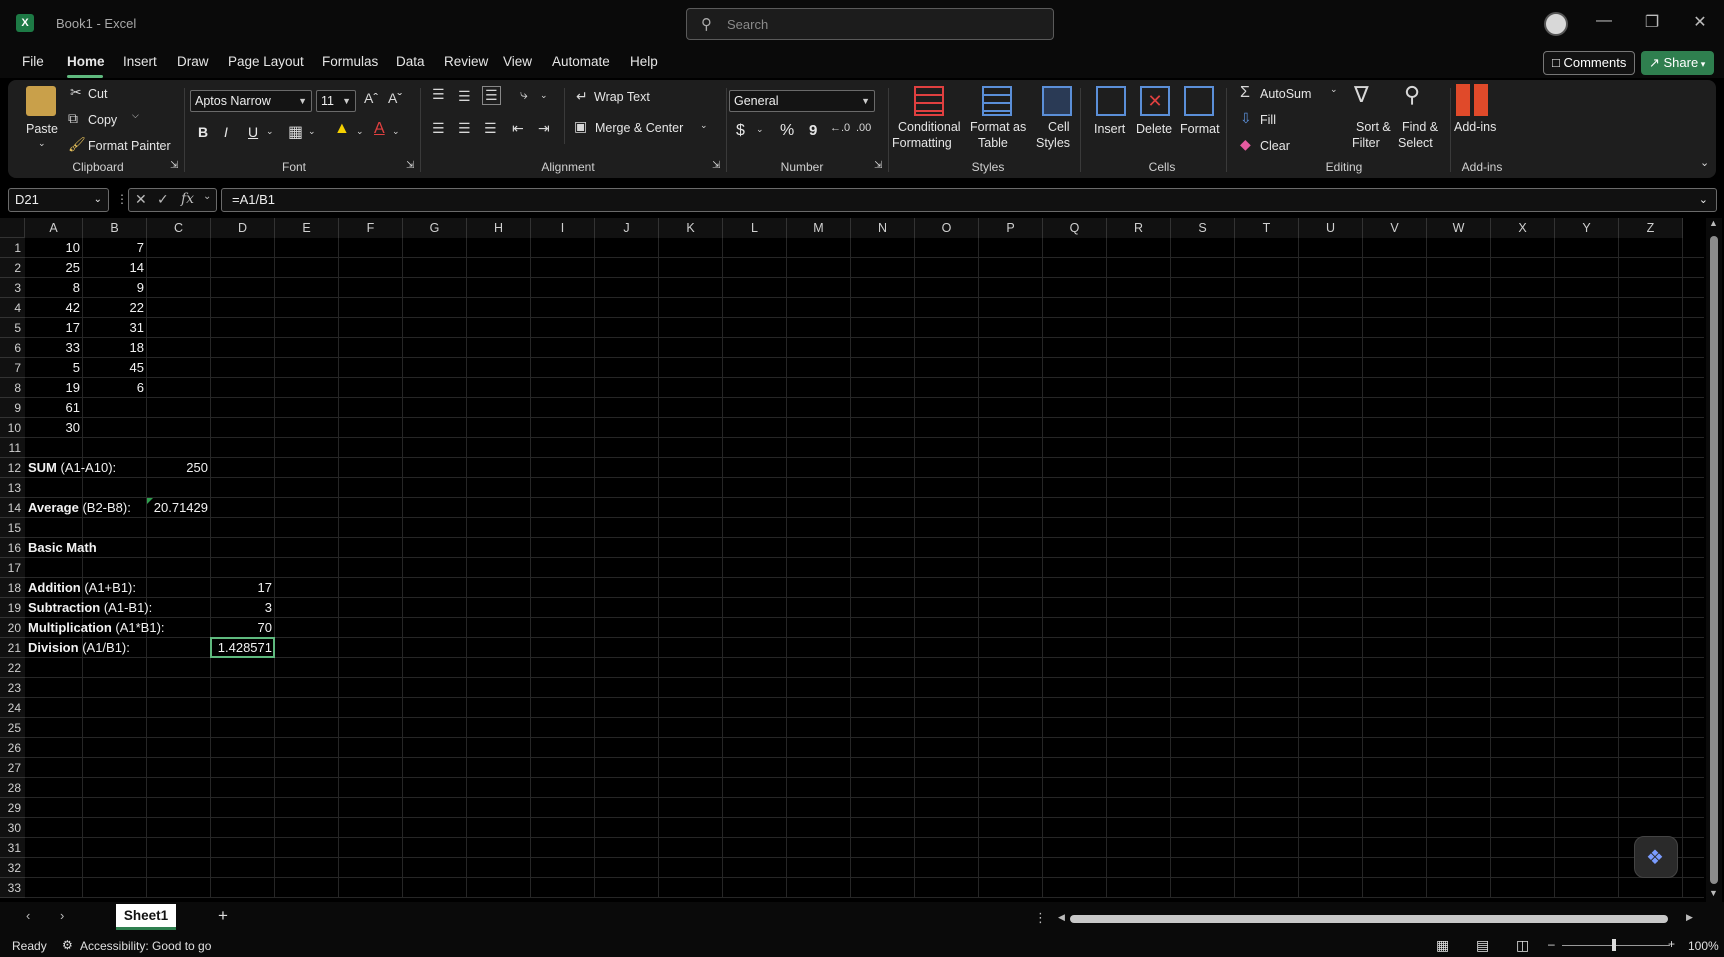 The image size is (1724, 957). Describe the element at coordinates (1656, 857) in the screenshot. I see `copilot-button: ❖` at that location.